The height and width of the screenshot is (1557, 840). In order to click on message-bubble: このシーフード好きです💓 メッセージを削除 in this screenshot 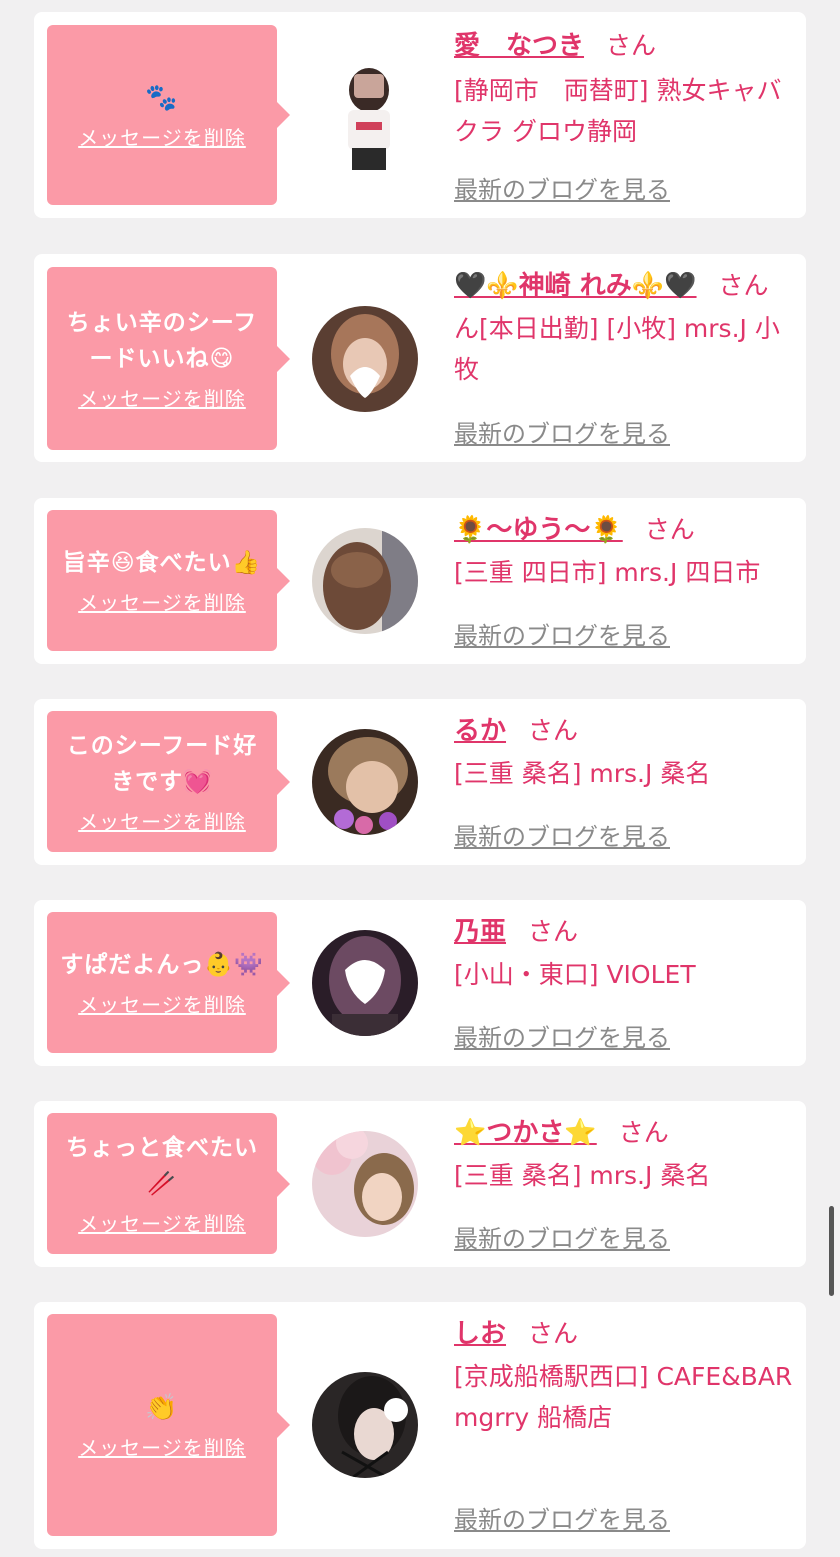, I will do `click(168, 781)`.